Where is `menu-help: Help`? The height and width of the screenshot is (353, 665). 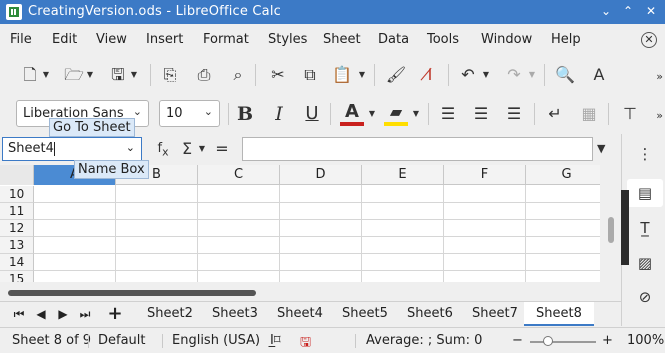 menu-help: Help is located at coordinates (566, 39).